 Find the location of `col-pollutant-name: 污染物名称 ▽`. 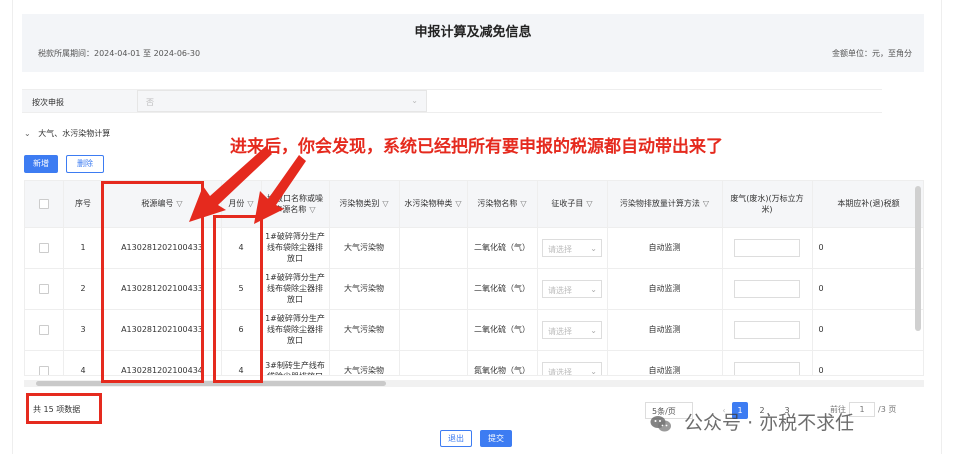

col-pollutant-name: 污染物名称 ▽ is located at coordinates (502, 204).